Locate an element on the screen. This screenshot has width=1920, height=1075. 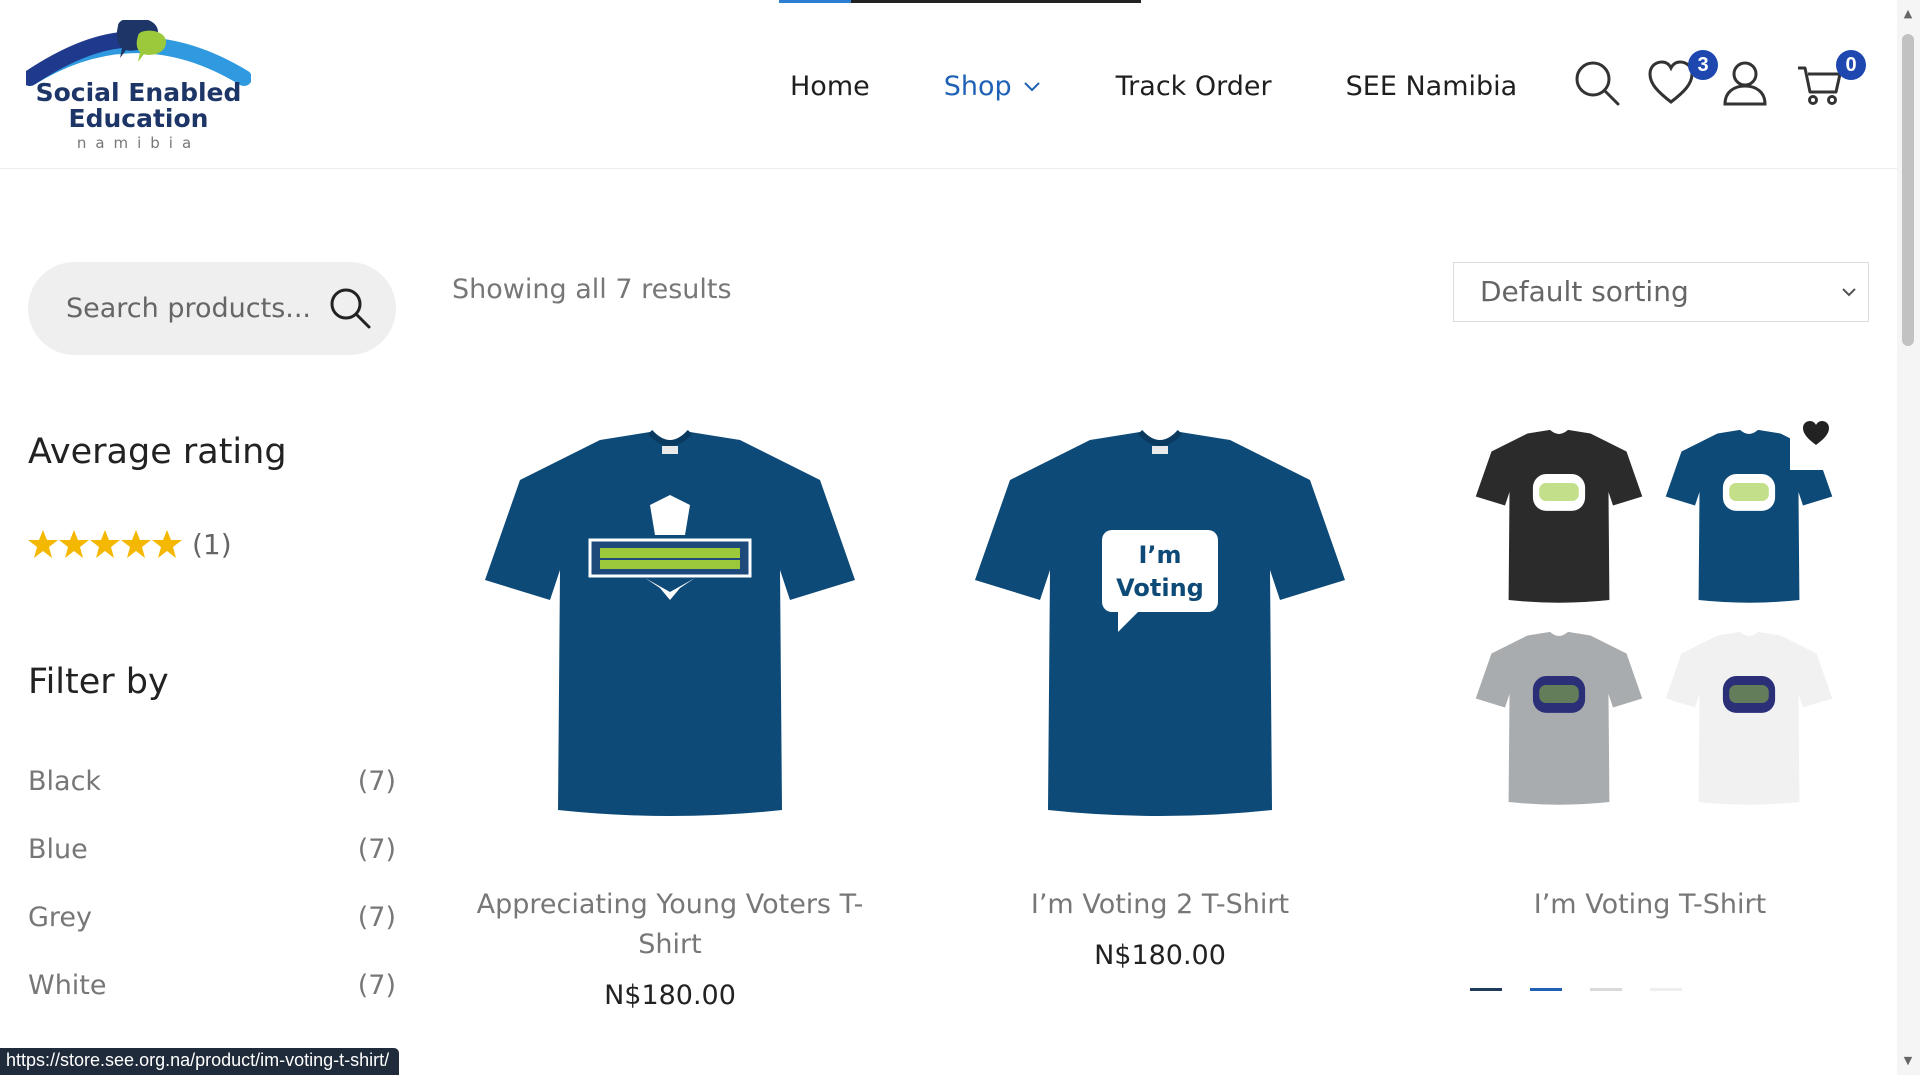
filter-label: Grey is located at coordinates (60, 917).